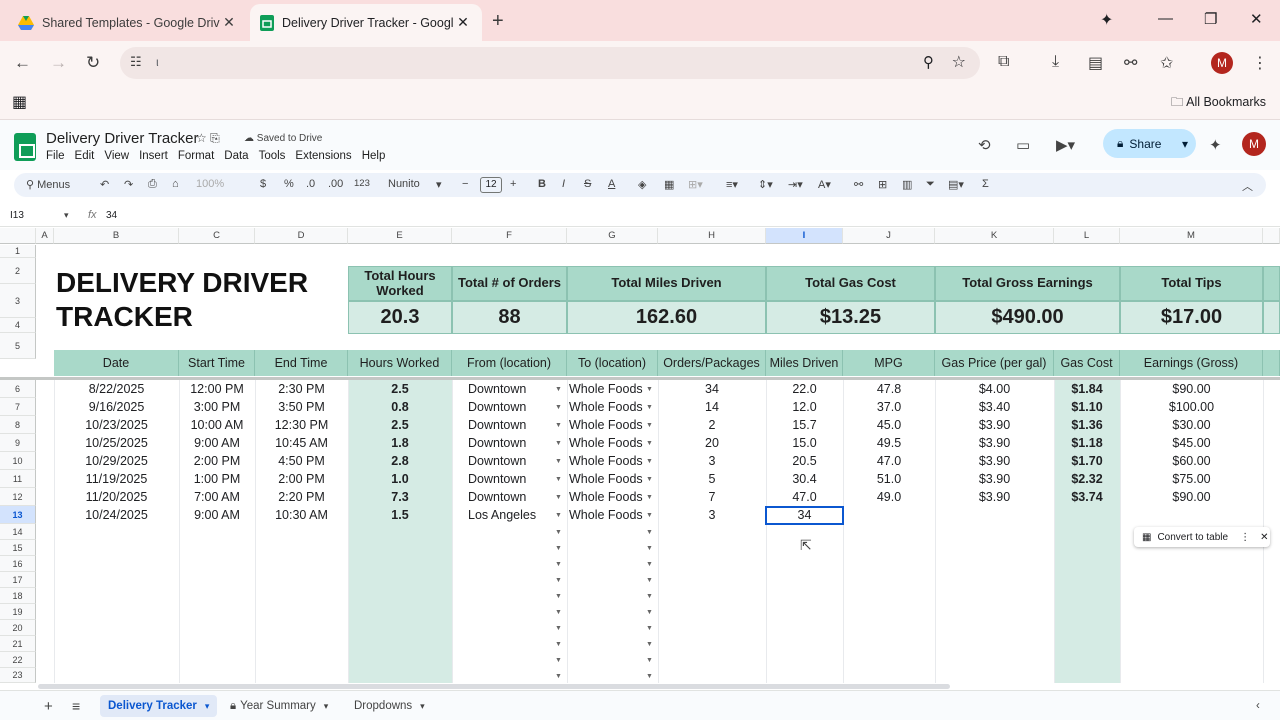  What do you see at coordinates (956, 184) in the screenshot?
I see `filter-views-icon: ▤▾` at bounding box center [956, 184].